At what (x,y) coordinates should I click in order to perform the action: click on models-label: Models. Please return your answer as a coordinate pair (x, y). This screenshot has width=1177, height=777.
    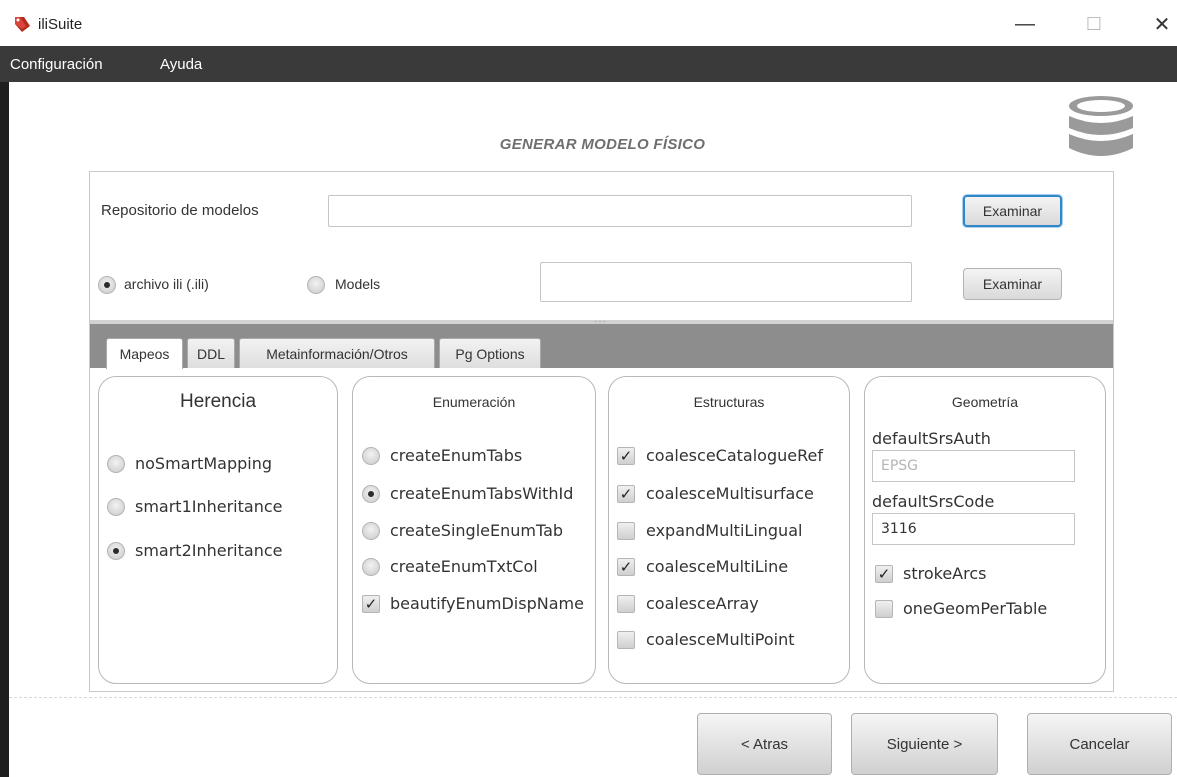
    Looking at the image, I should click on (358, 284).